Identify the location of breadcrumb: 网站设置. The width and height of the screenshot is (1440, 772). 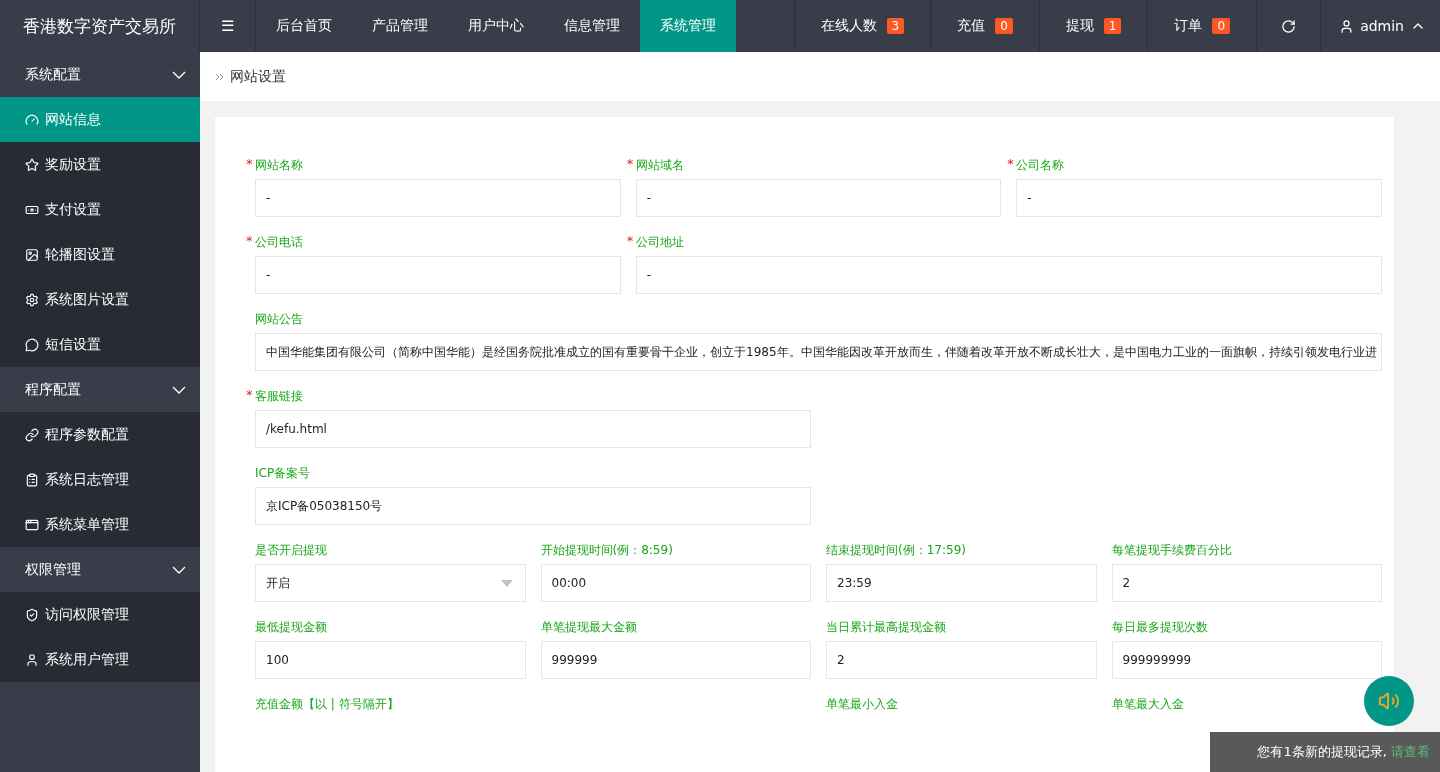
(258, 76).